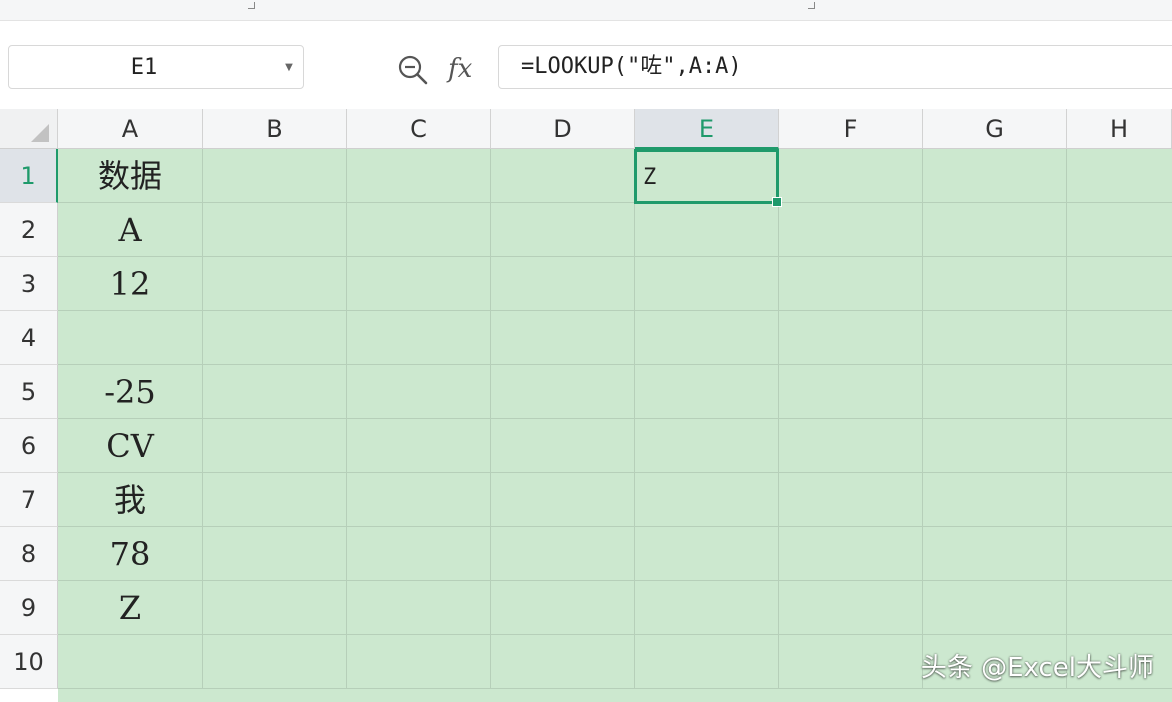  What do you see at coordinates (275, 500) in the screenshot?
I see `cell-b7` at bounding box center [275, 500].